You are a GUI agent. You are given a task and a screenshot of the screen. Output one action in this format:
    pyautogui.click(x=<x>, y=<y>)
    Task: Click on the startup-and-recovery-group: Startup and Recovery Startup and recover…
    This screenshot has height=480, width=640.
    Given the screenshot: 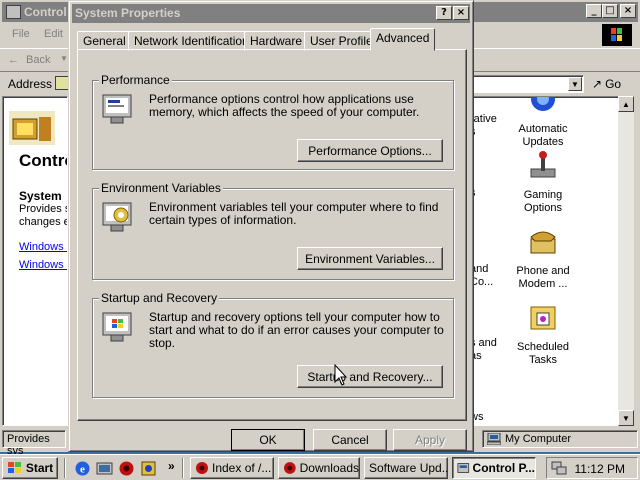 What is the action you would take?
    pyautogui.click(x=273, y=344)
    